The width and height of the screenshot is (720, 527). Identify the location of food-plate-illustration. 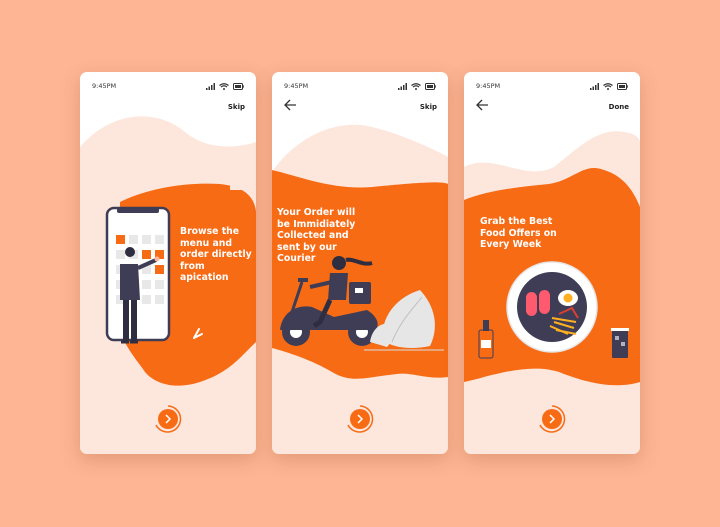
(553, 310).